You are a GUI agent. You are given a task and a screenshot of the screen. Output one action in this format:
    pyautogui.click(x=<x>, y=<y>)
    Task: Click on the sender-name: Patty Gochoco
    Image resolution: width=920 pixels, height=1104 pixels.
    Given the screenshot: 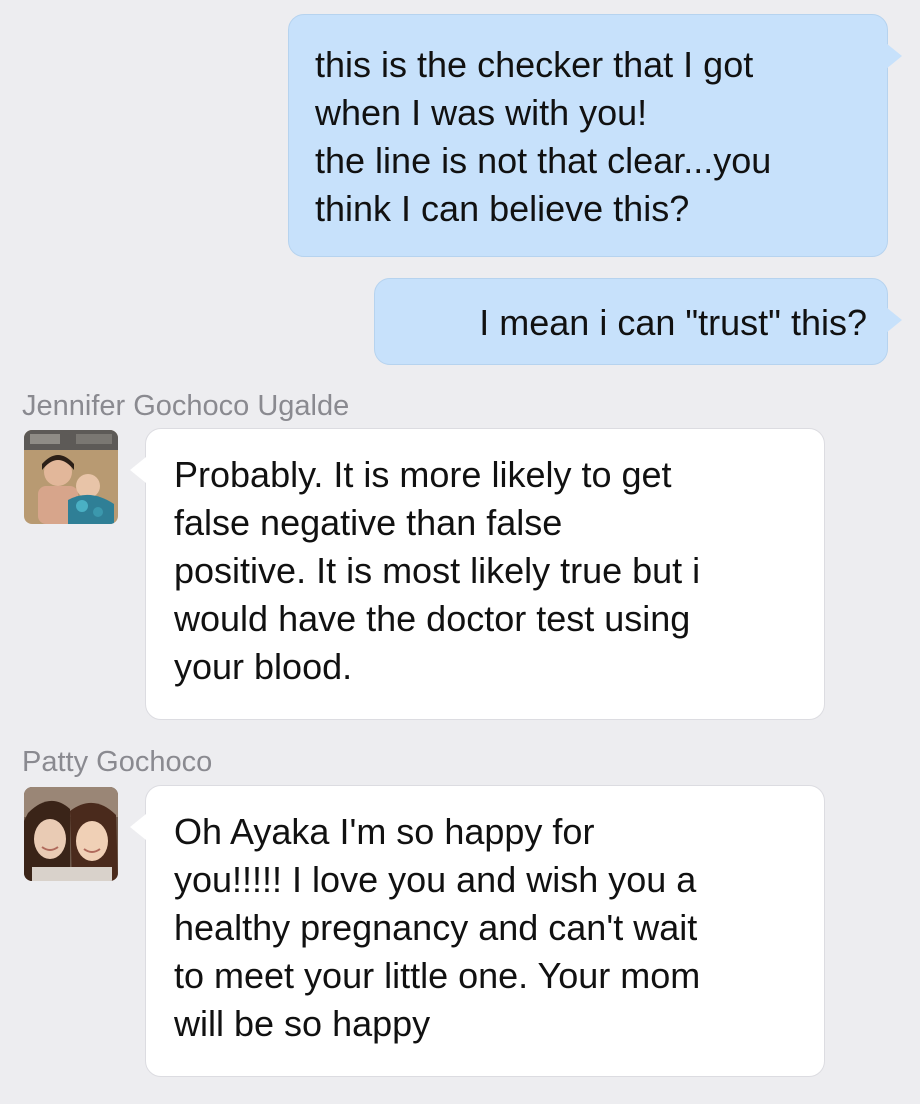 What is the action you would take?
    pyautogui.click(x=117, y=762)
    